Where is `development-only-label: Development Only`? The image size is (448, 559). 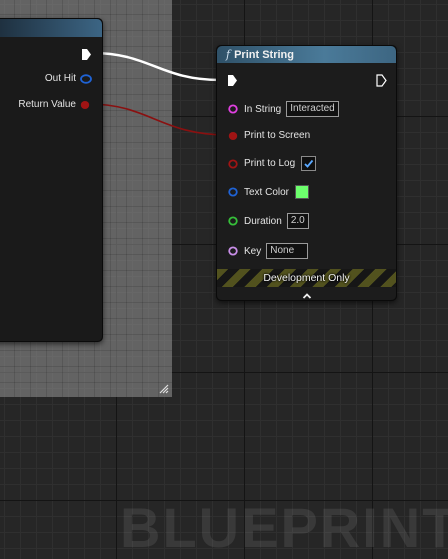 development-only-label: Development Only is located at coordinates (306, 278).